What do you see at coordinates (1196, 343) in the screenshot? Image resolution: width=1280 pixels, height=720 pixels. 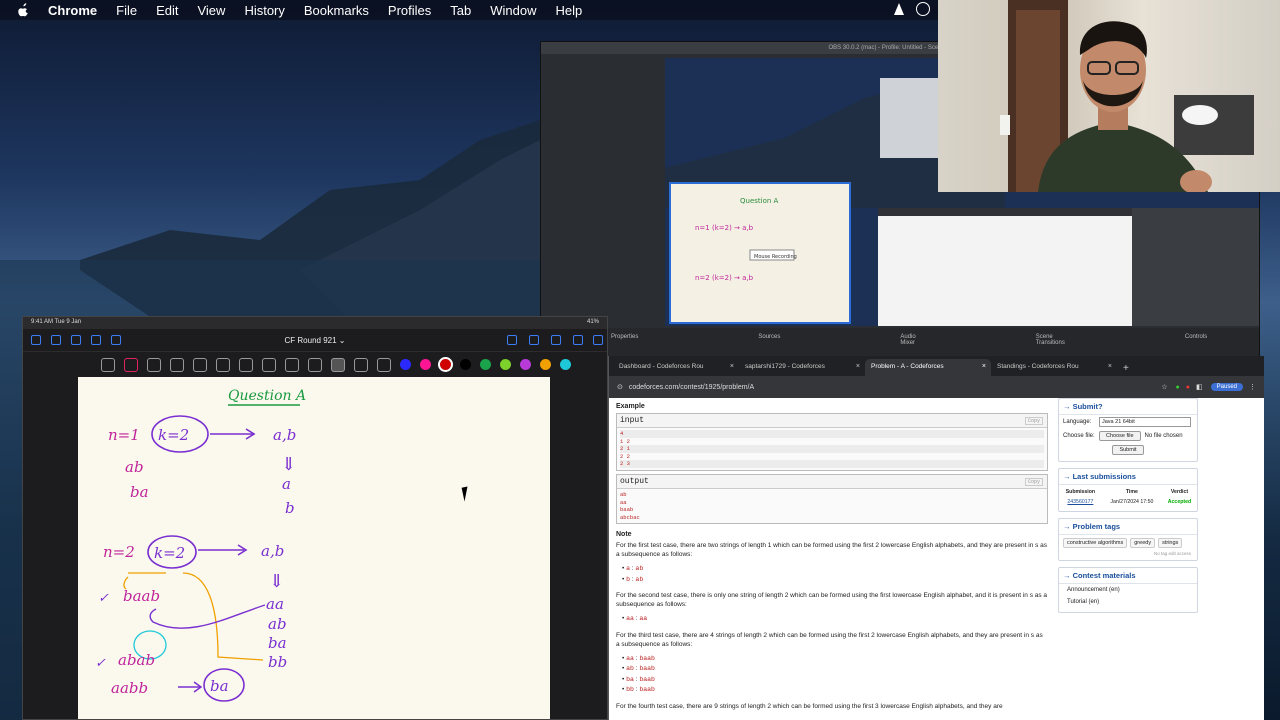 I see `obs-dock-controls: Controls` at bounding box center [1196, 343].